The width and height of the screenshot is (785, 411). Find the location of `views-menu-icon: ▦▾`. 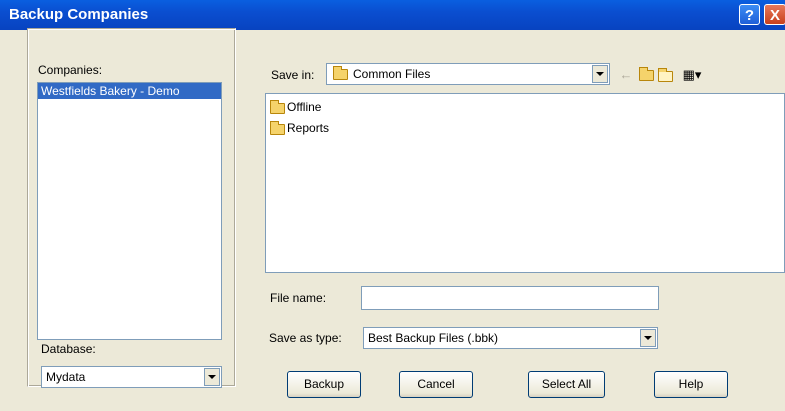

views-menu-icon: ▦▾ is located at coordinates (692, 75).